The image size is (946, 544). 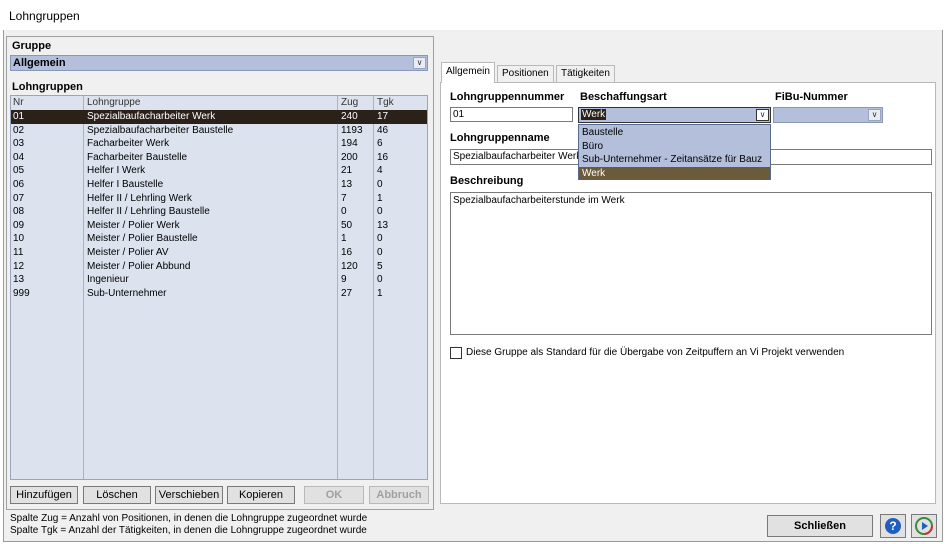 I want to click on table-cell: 7, so click(x=344, y=198).